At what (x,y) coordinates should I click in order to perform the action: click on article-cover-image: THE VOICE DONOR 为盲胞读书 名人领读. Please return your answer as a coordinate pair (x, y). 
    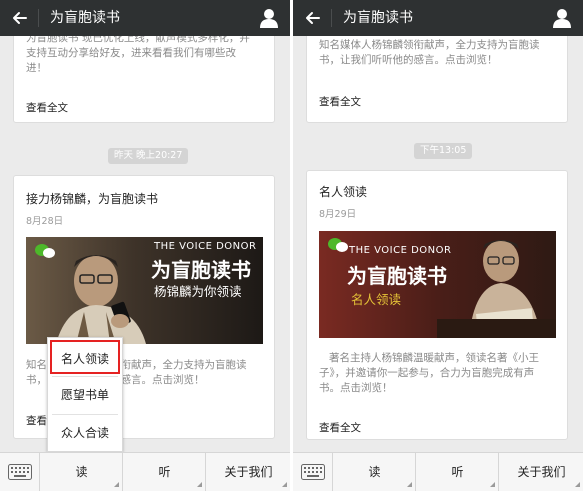
    Looking at the image, I should click on (437, 284).